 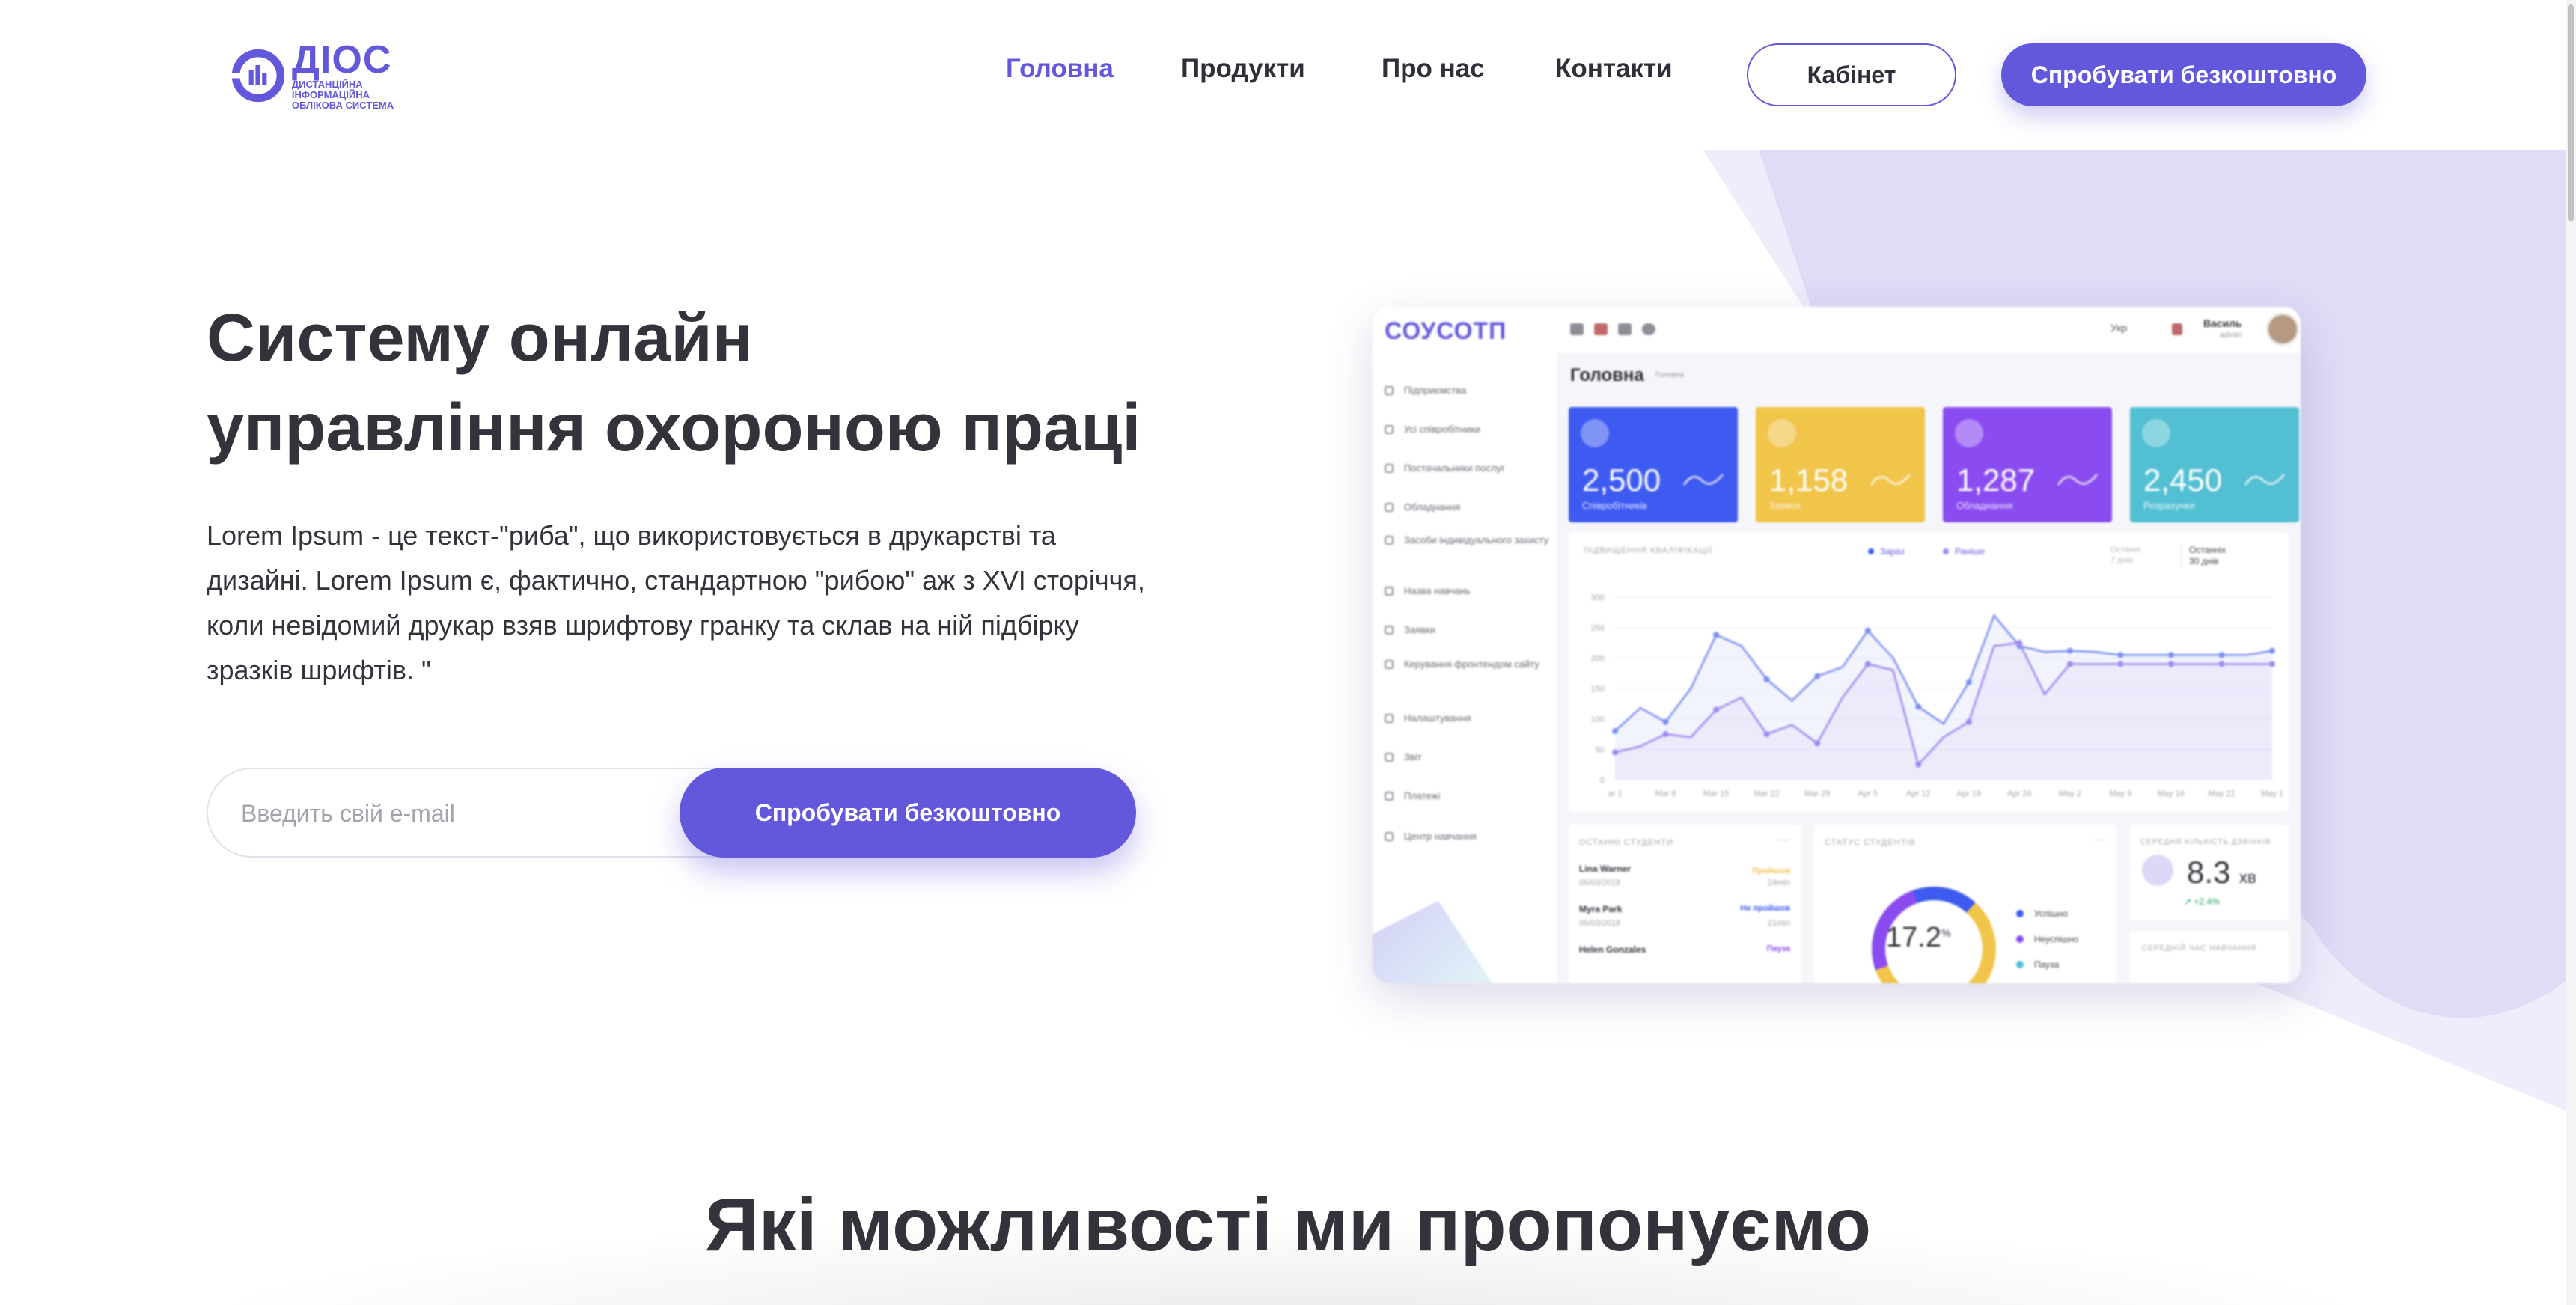 What do you see at coordinates (1654, 464) in the screenshot?
I see `stat-card: 2,500 Співробітників` at bounding box center [1654, 464].